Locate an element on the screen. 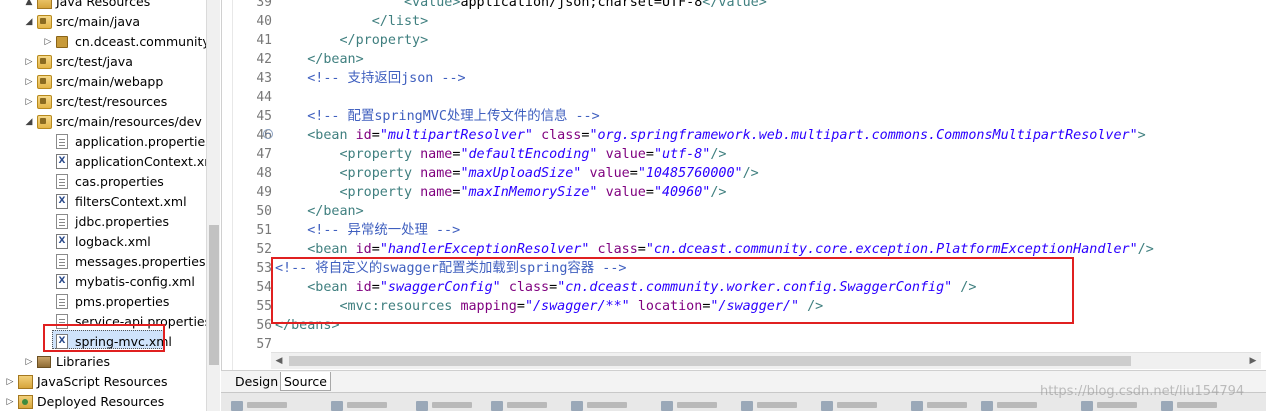 This screenshot has width=1266, height=411. tree-item: Xmybatis-config.xml is located at coordinates (103, 282).